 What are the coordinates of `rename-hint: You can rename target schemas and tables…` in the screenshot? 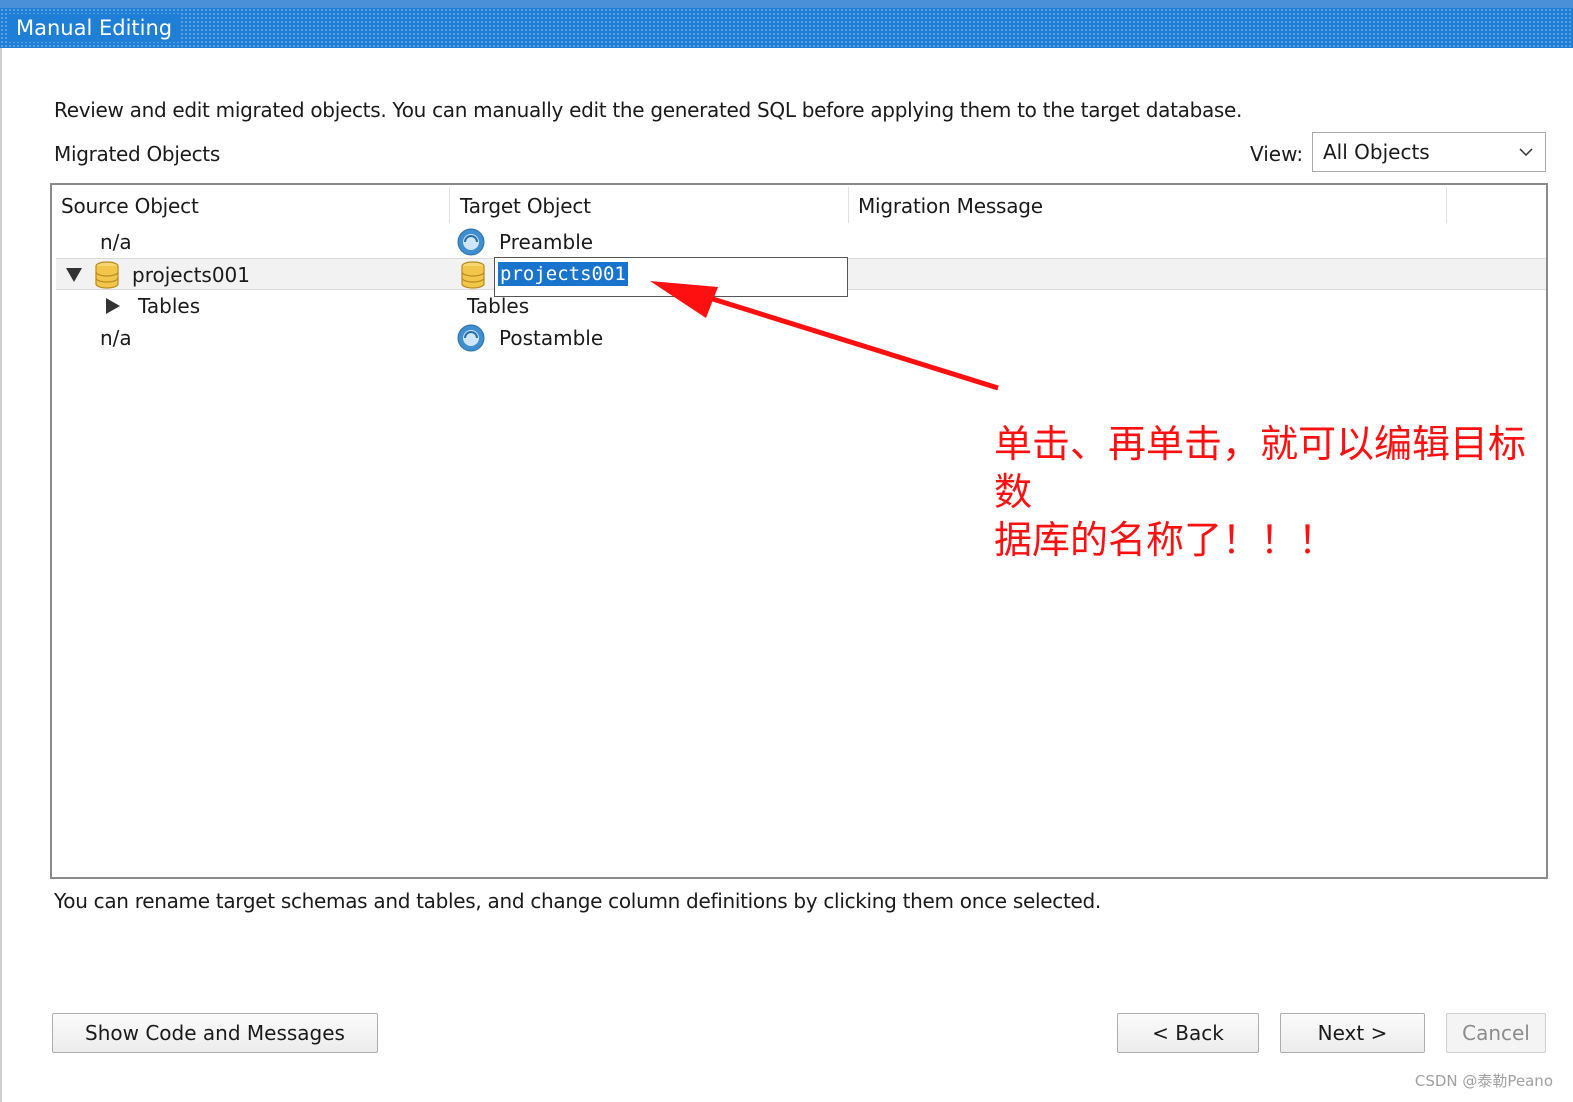 It's located at (577, 901).